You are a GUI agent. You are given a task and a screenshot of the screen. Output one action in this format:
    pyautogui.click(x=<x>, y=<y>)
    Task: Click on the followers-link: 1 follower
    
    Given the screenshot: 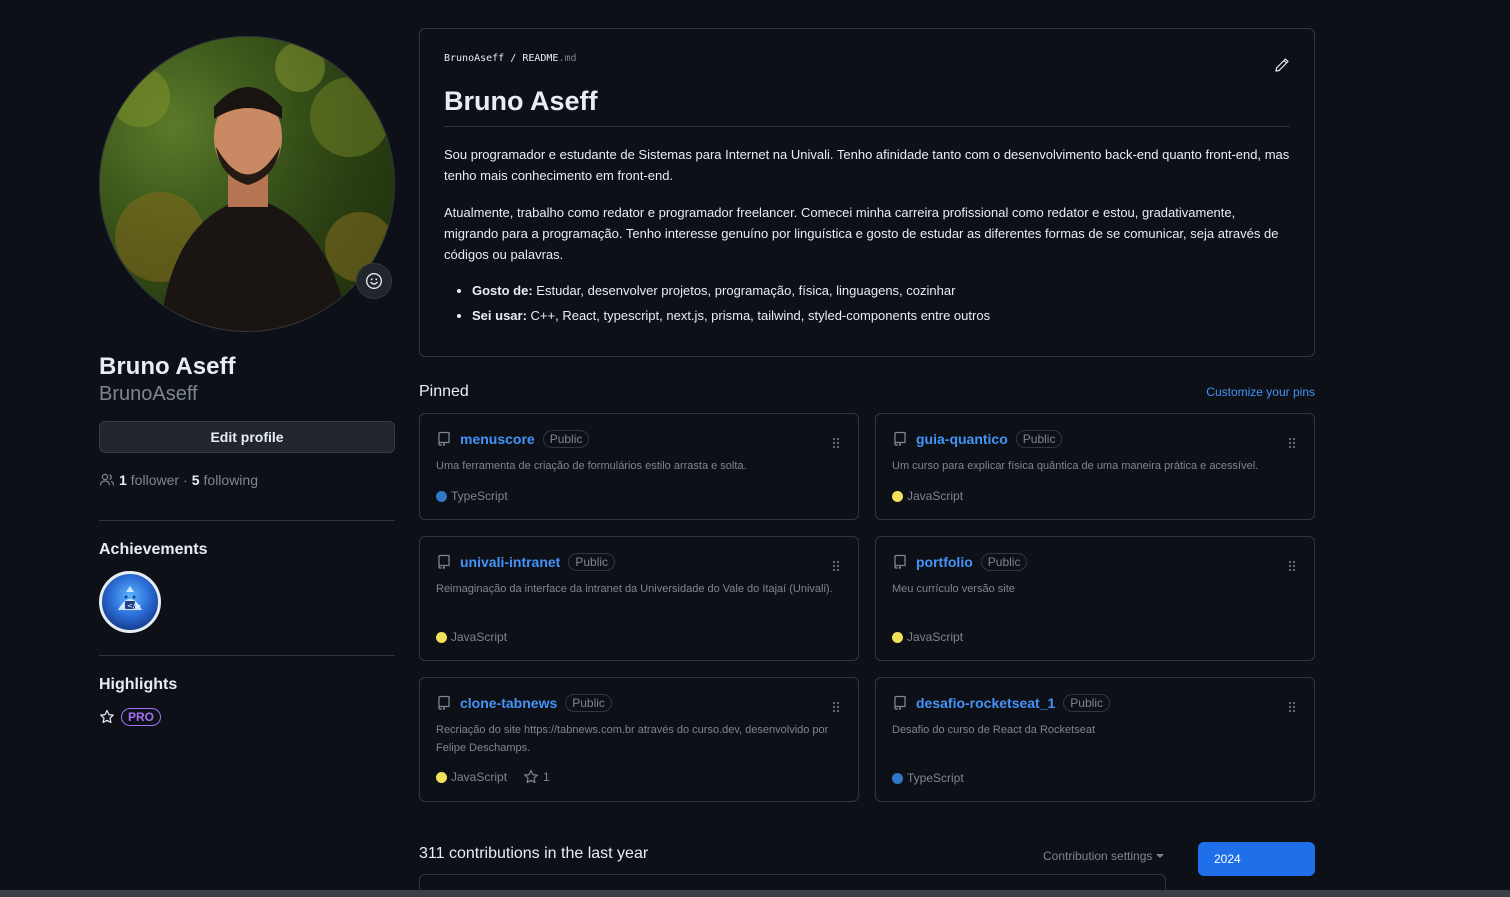 What is the action you would take?
    pyautogui.click(x=149, y=480)
    